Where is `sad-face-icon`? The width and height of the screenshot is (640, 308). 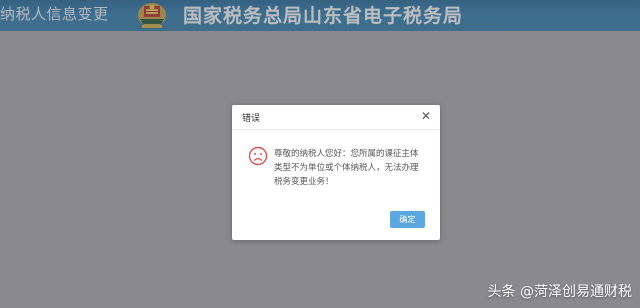 sad-face-icon is located at coordinates (258, 156).